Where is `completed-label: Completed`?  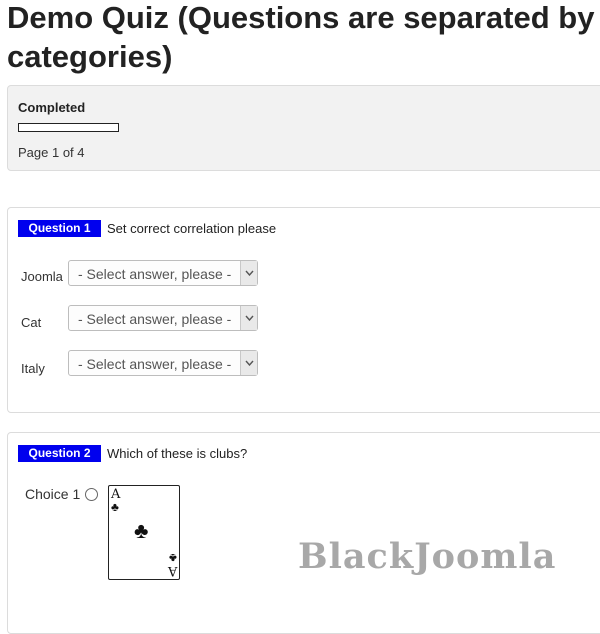 completed-label: Completed is located at coordinates (52, 107).